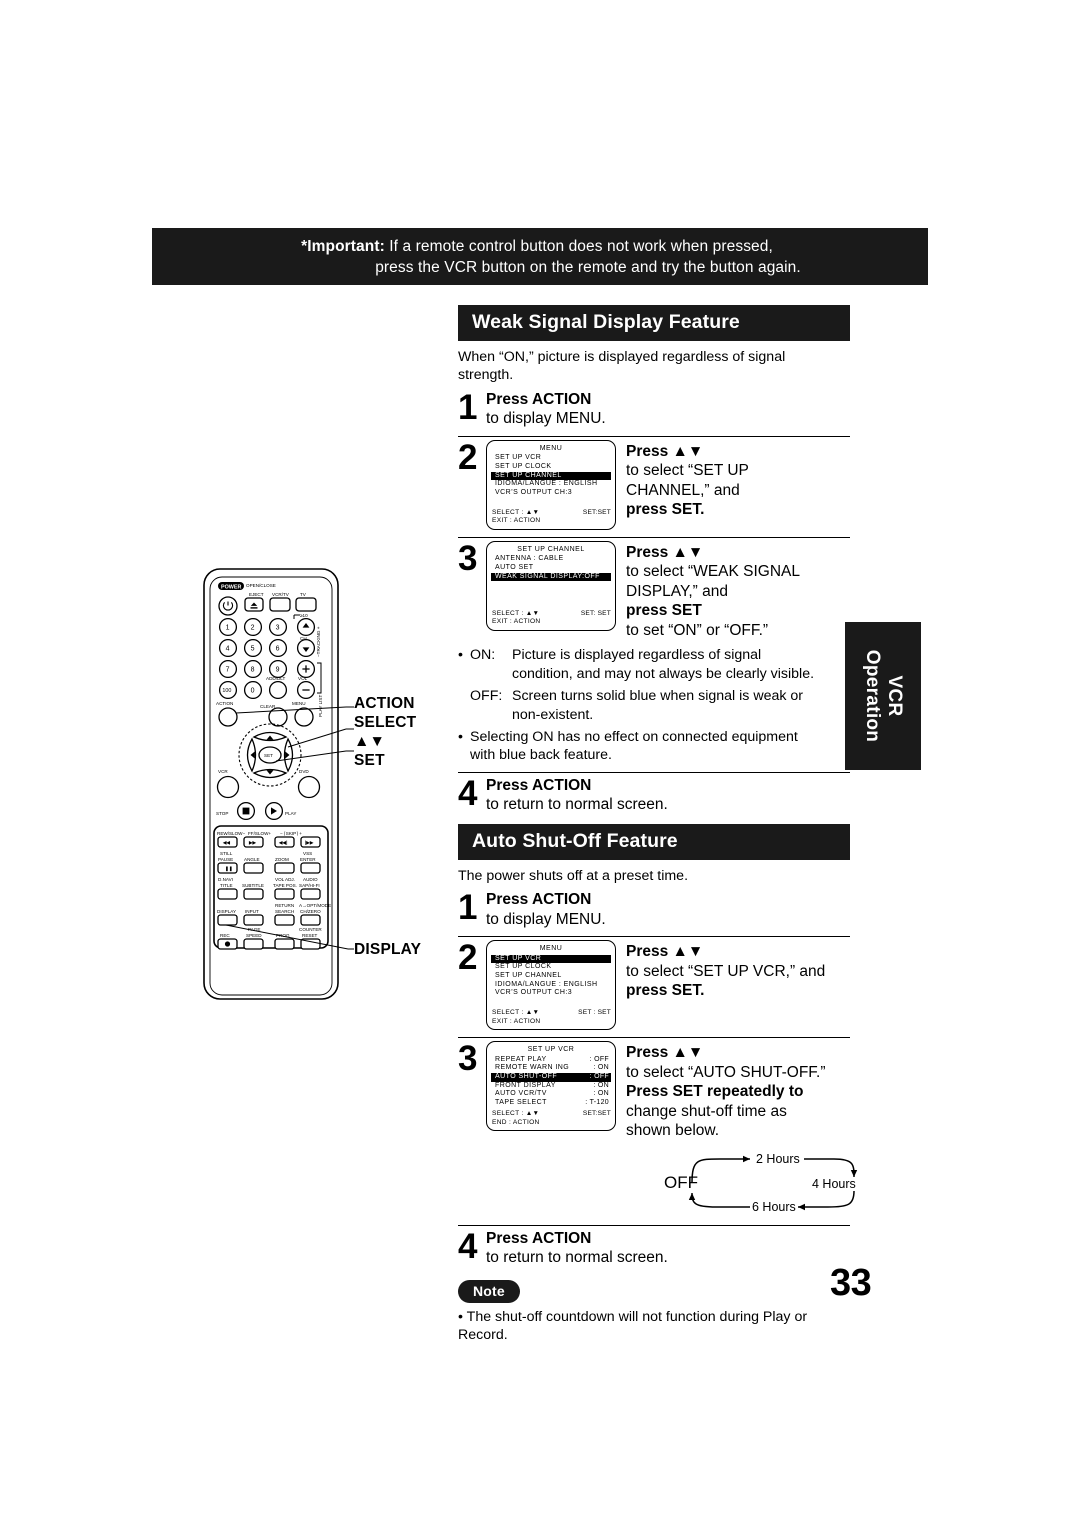 This screenshot has width=1080, height=1528. I want to click on osd-row-selected: AUTO SHUT-OFF : OFF, so click(551, 1077).